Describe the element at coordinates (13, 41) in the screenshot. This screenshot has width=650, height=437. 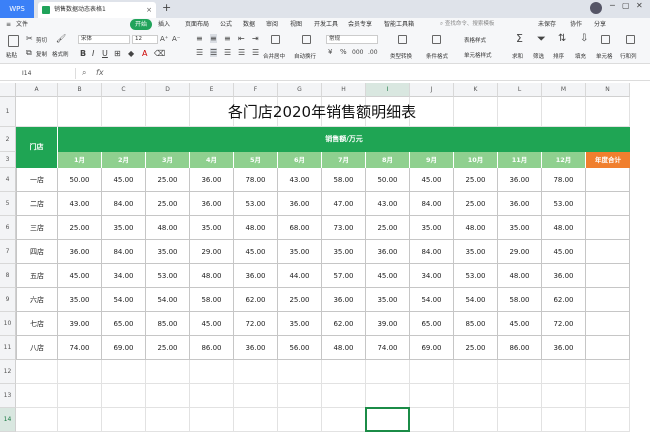
I see `paste-icon` at that location.